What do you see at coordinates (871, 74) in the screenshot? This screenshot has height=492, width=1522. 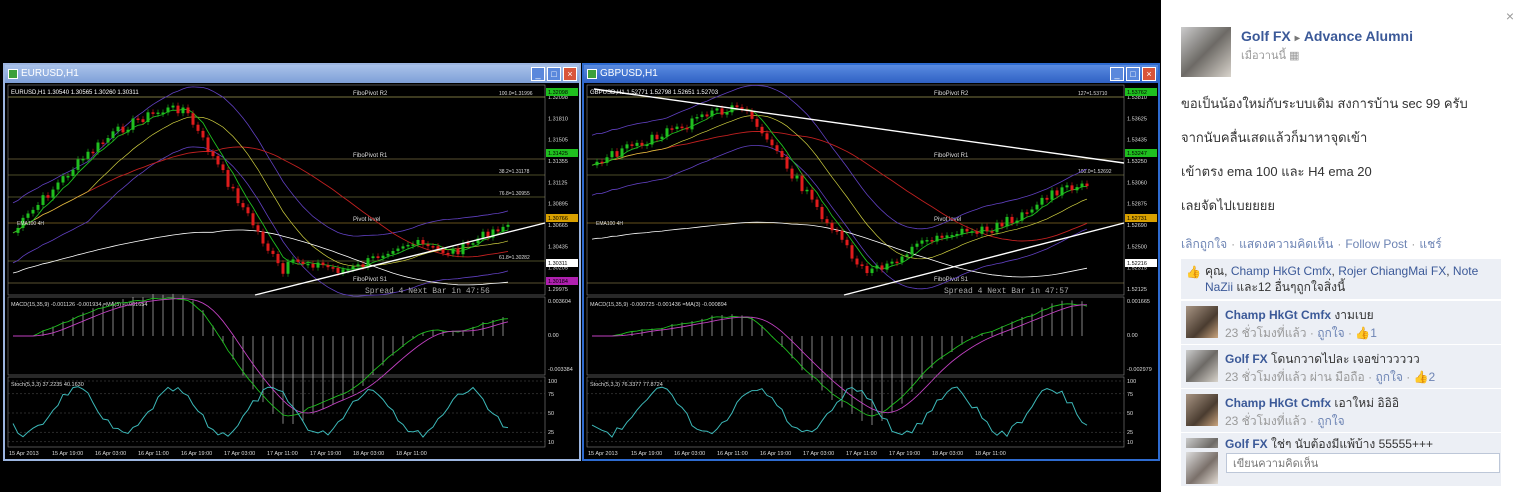 I see `gbpusd-titlebar: GBPUSD,H1 _ □ ×` at bounding box center [871, 74].